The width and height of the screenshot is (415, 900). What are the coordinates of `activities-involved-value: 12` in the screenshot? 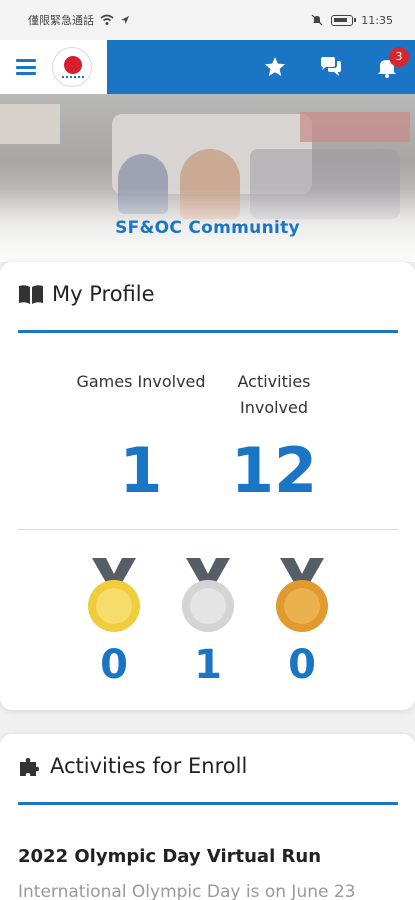 It's located at (274, 470).